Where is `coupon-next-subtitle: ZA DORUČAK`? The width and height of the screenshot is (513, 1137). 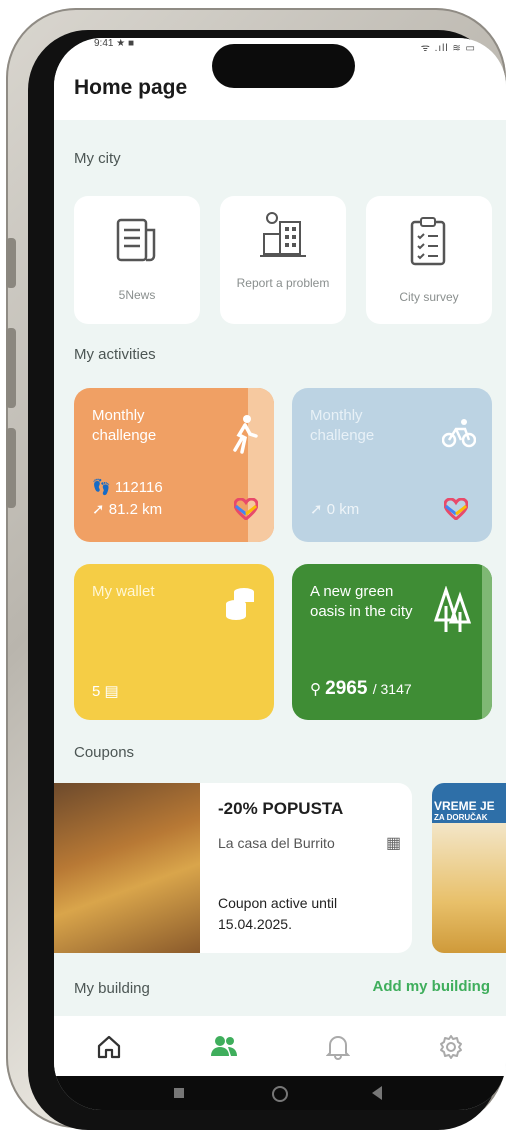 coupon-next-subtitle: ZA DORUČAK is located at coordinates (461, 817).